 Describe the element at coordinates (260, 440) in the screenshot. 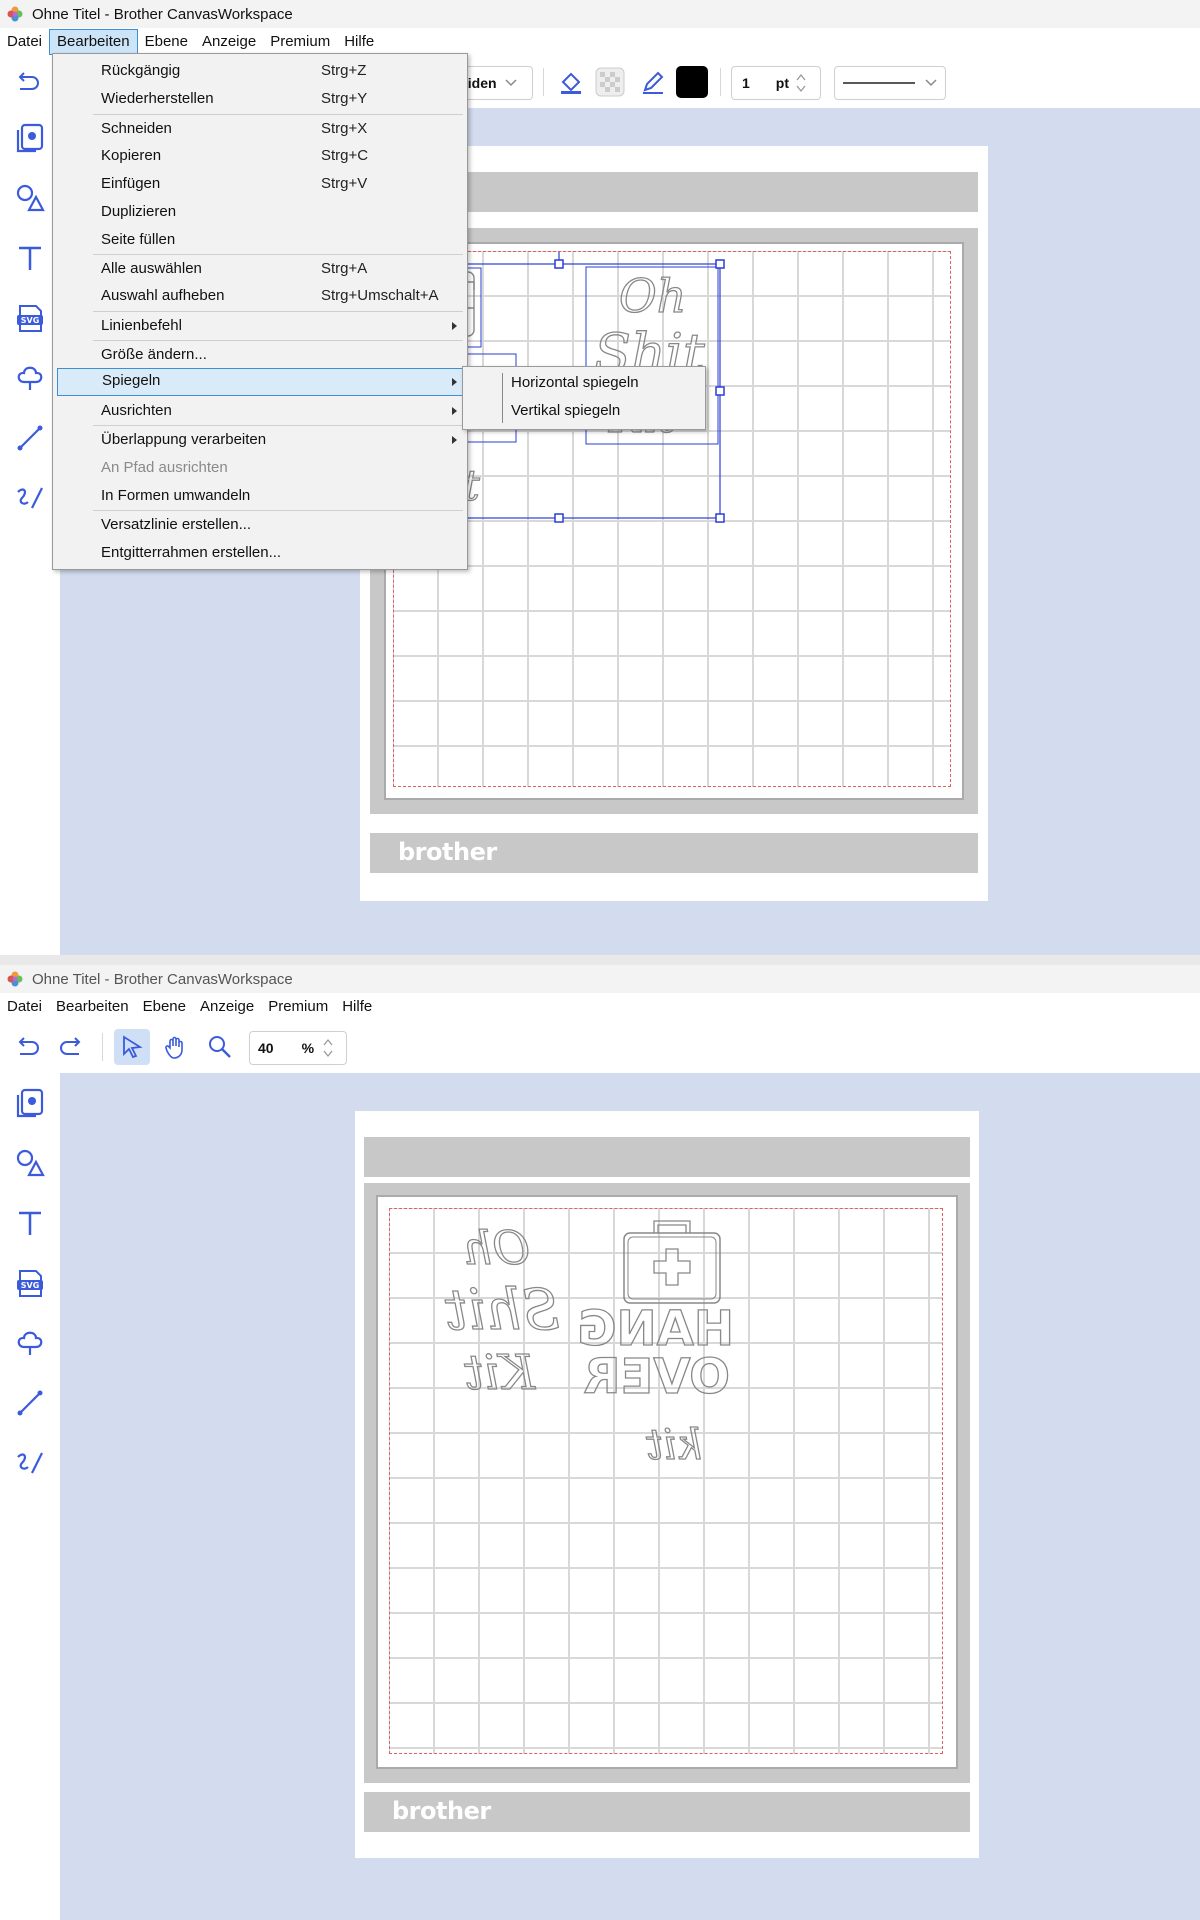

I see `menu-item-overlap: Überlappung verarbeiten` at that location.